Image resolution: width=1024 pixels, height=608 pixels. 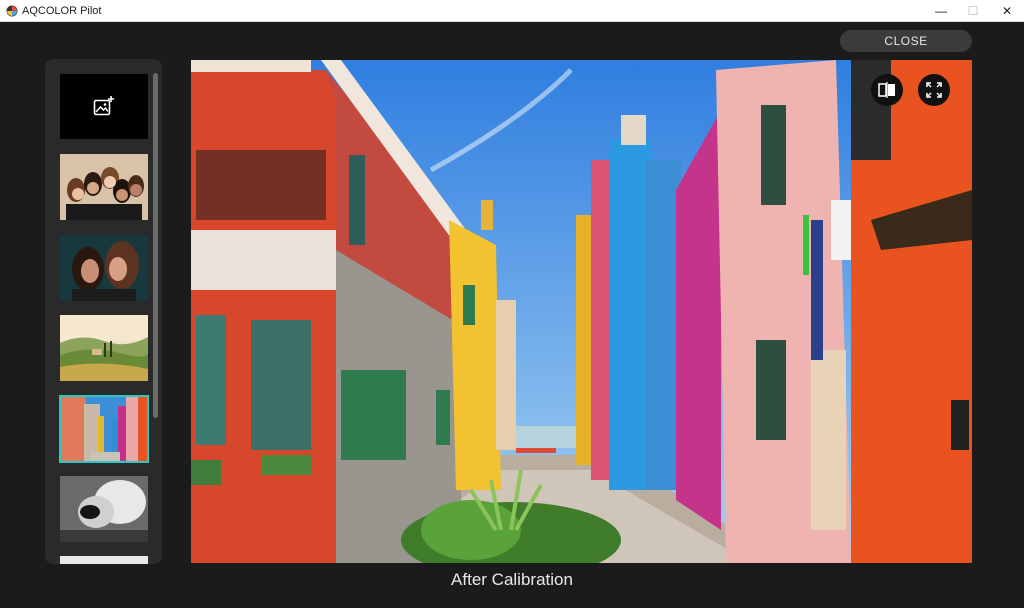 I want to click on image-caption: After Calibration, so click(x=512, y=579).